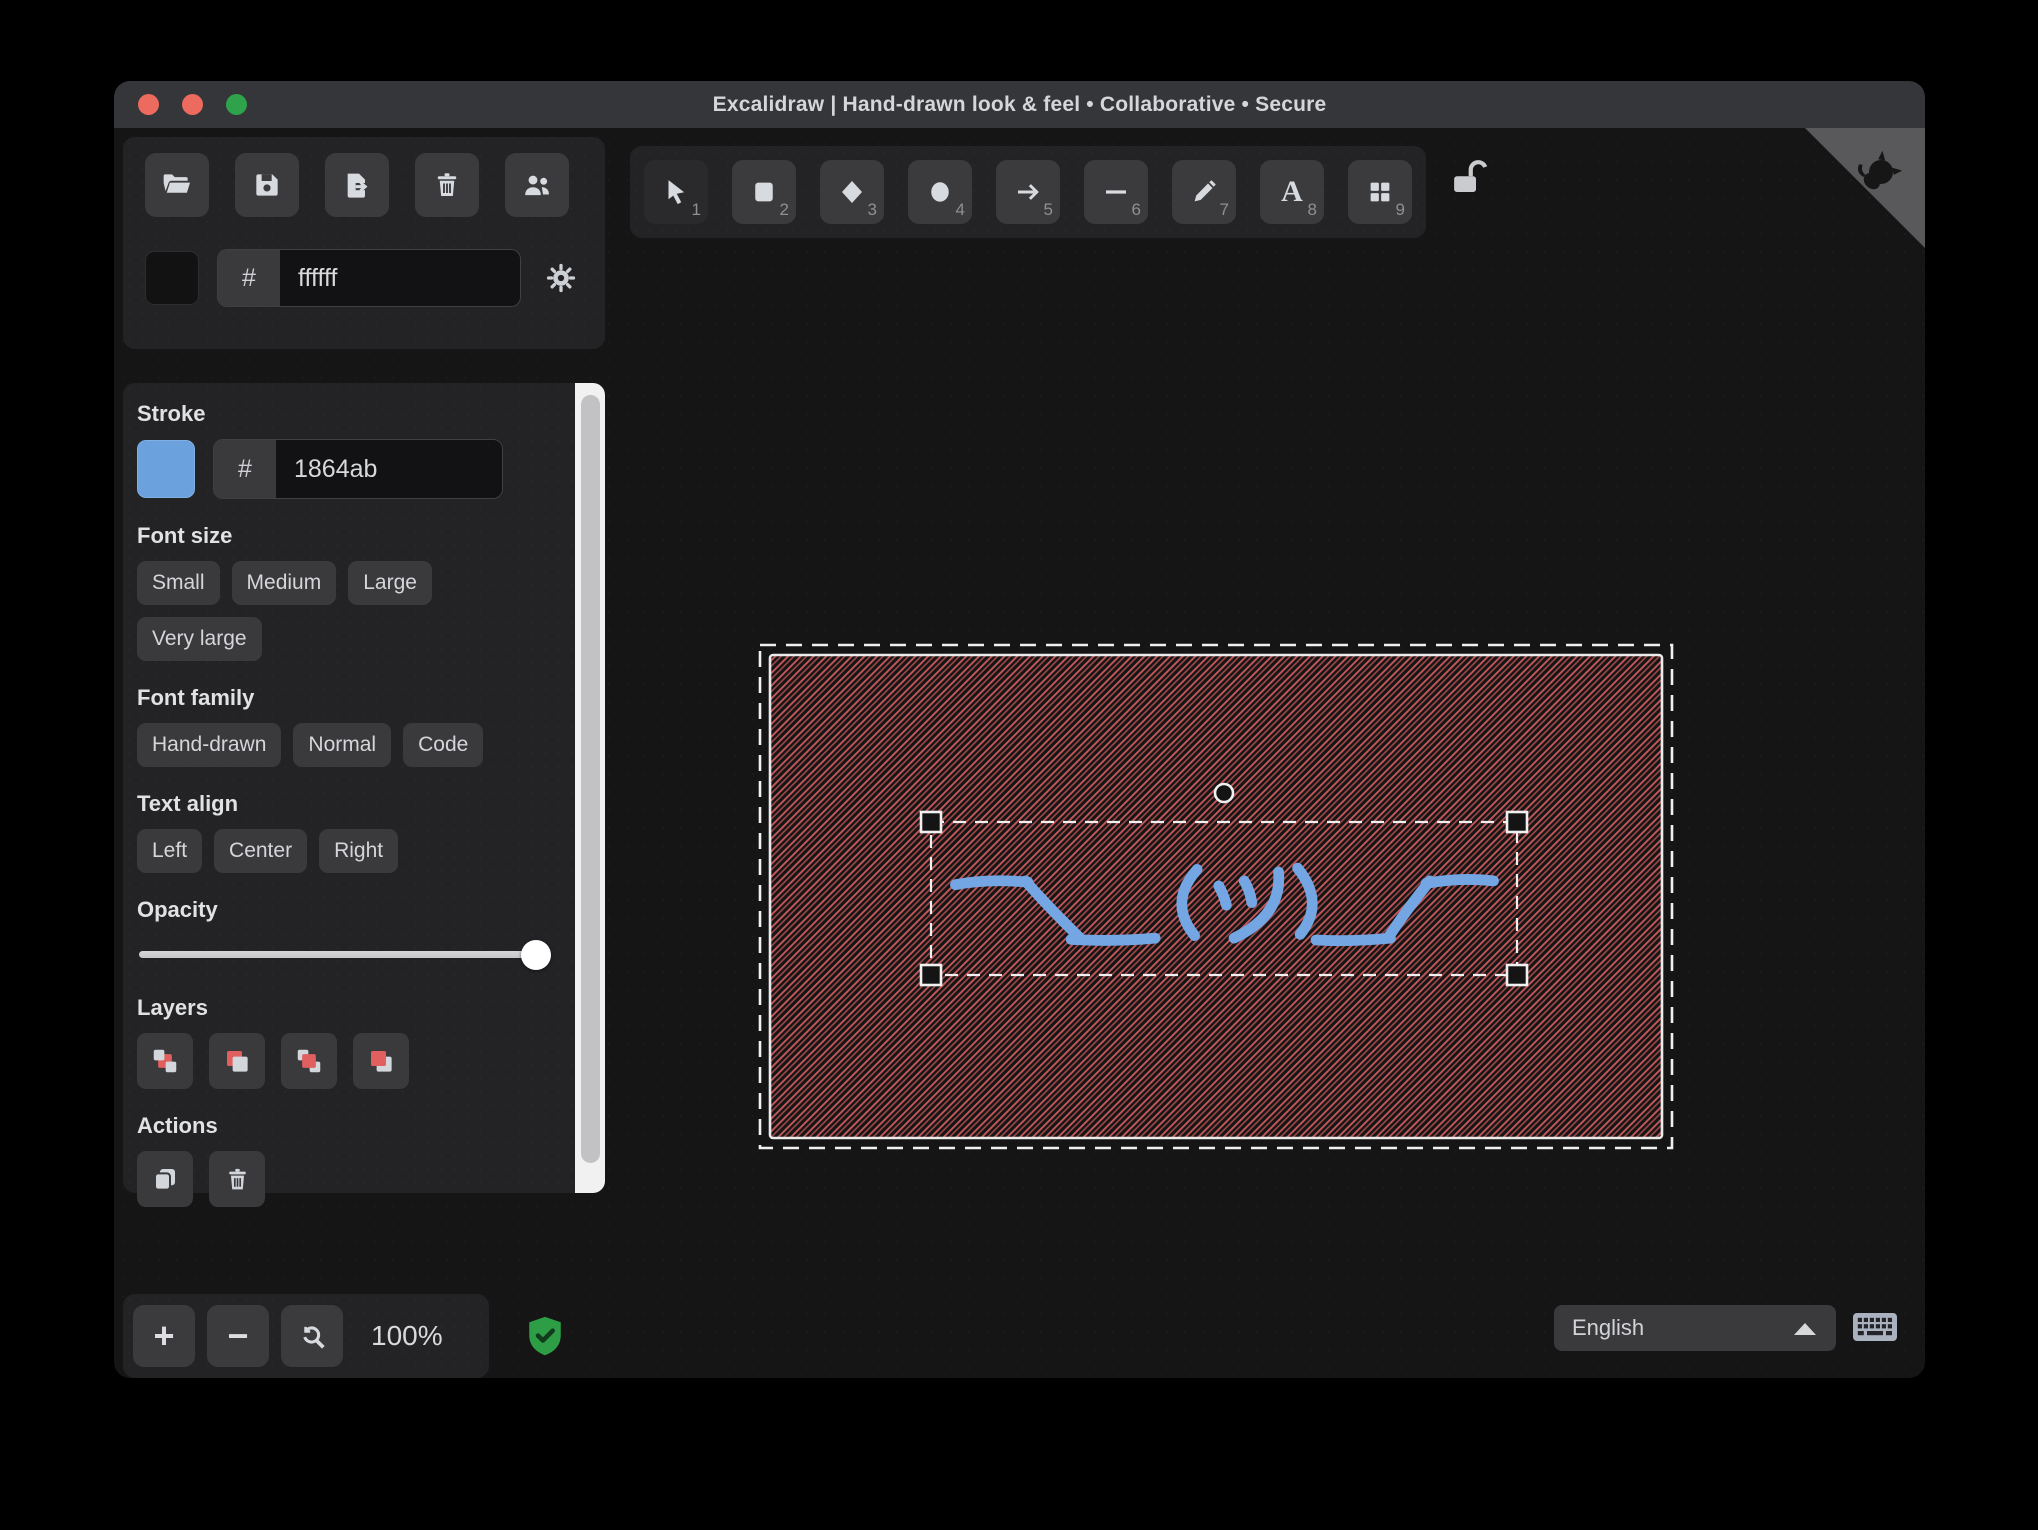  Describe the element at coordinates (407, 1335) in the screenshot. I see `zoom-level: 100%` at that location.